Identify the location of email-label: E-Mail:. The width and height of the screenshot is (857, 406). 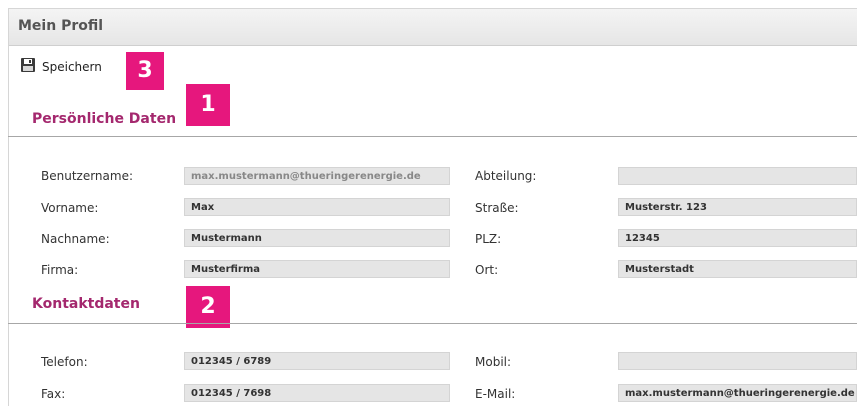
(495, 394).